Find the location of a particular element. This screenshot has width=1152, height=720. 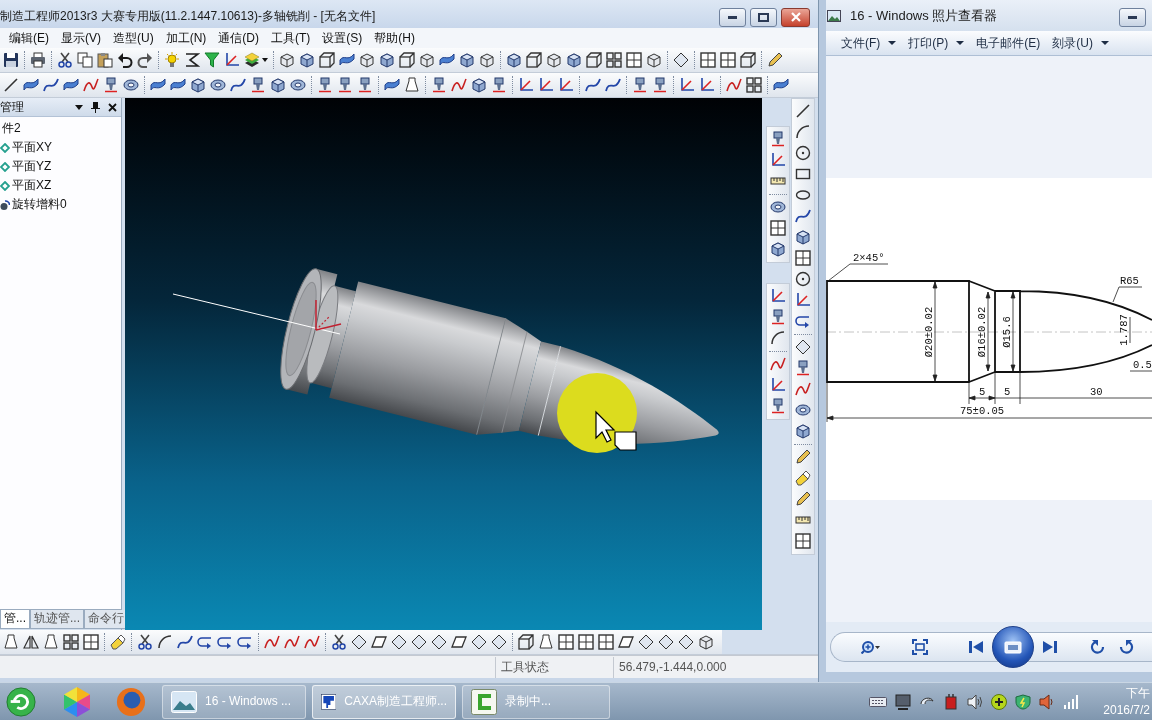

slideshow-button is located at coordinates (1013, 647).